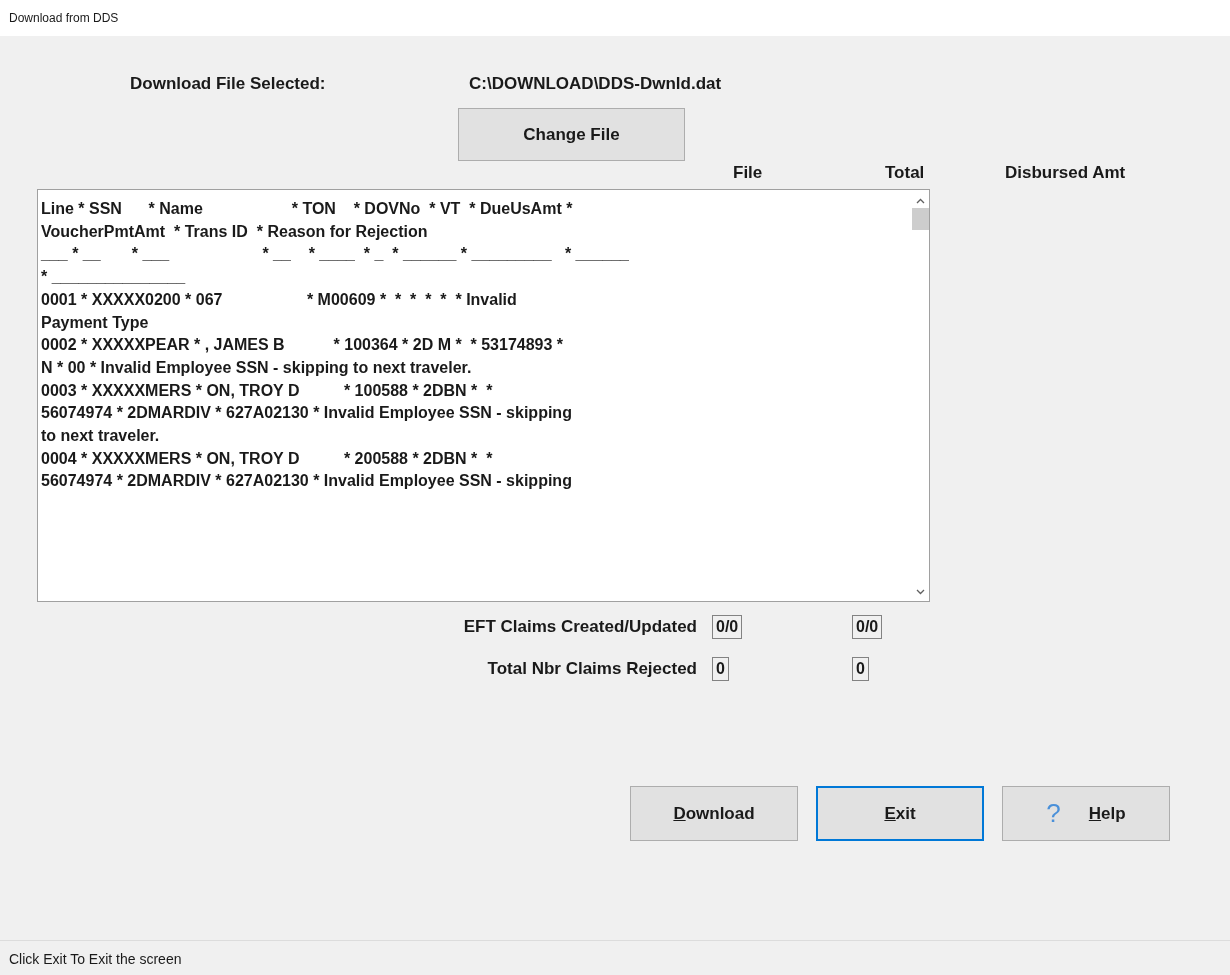 This screenshot has width=1230, height=975. Describe the element at coordinates (595, 84) in the screenshot. I see `file-path: C:\DOWNLOAD\DDS-Dwnld.dat` at that location.